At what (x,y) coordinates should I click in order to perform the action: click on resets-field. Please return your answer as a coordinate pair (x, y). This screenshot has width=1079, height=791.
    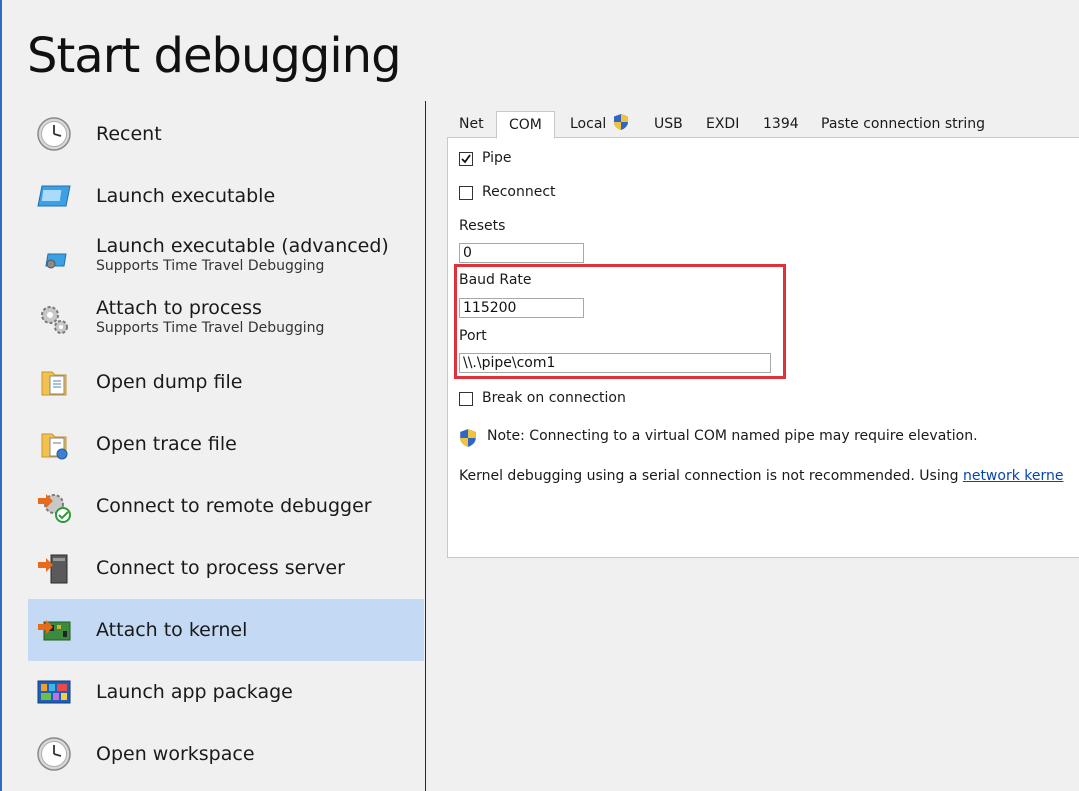
    Looking at the image, I should click on (521, 253).